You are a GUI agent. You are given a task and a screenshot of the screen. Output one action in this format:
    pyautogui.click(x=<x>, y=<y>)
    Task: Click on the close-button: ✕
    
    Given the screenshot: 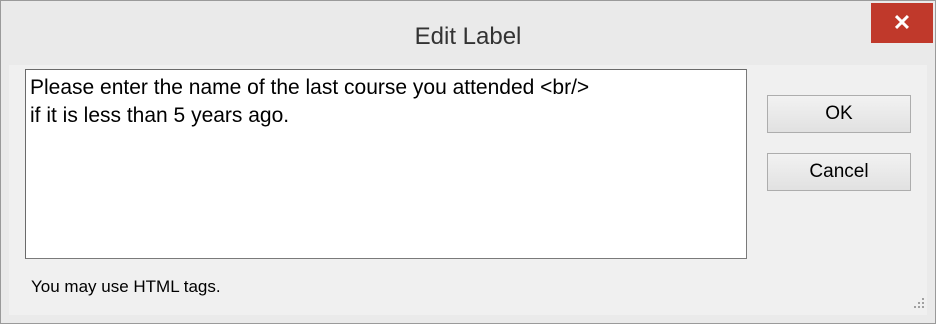 What is the action you would take?
    pyautogui.click(x=902, y=23)
    